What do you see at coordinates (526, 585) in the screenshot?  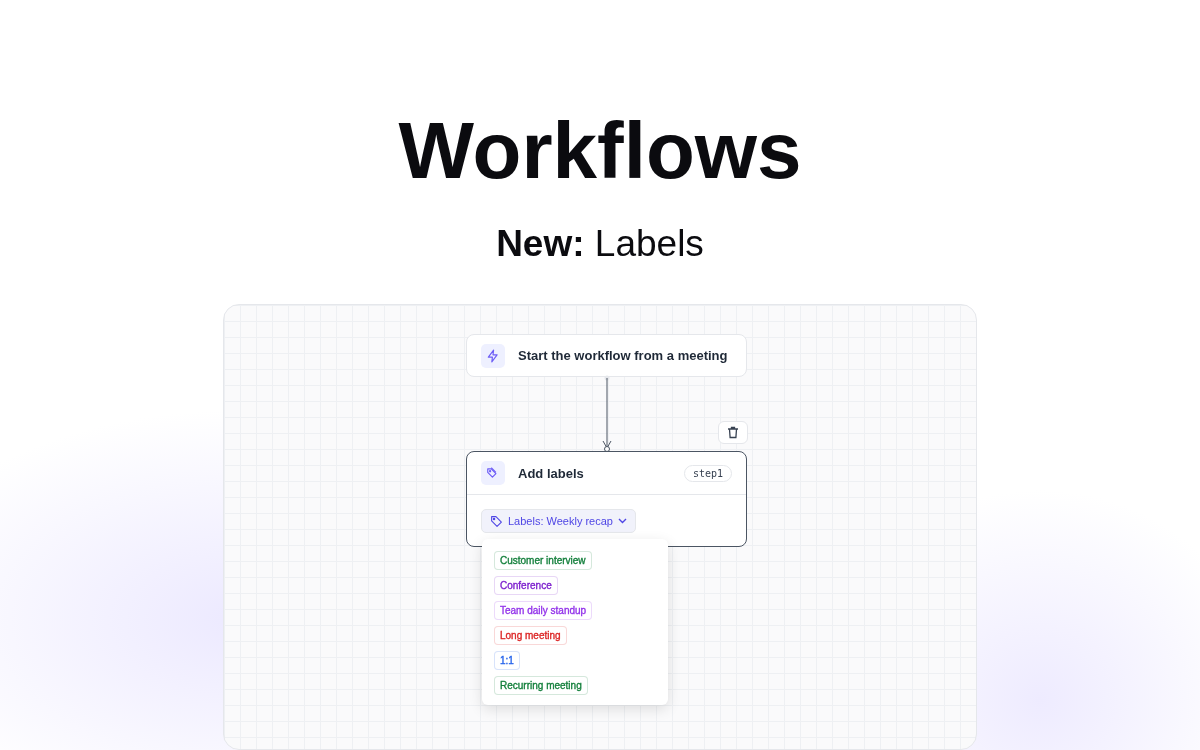 I see `label-tag: Conference` at bounding box center [526, 585].